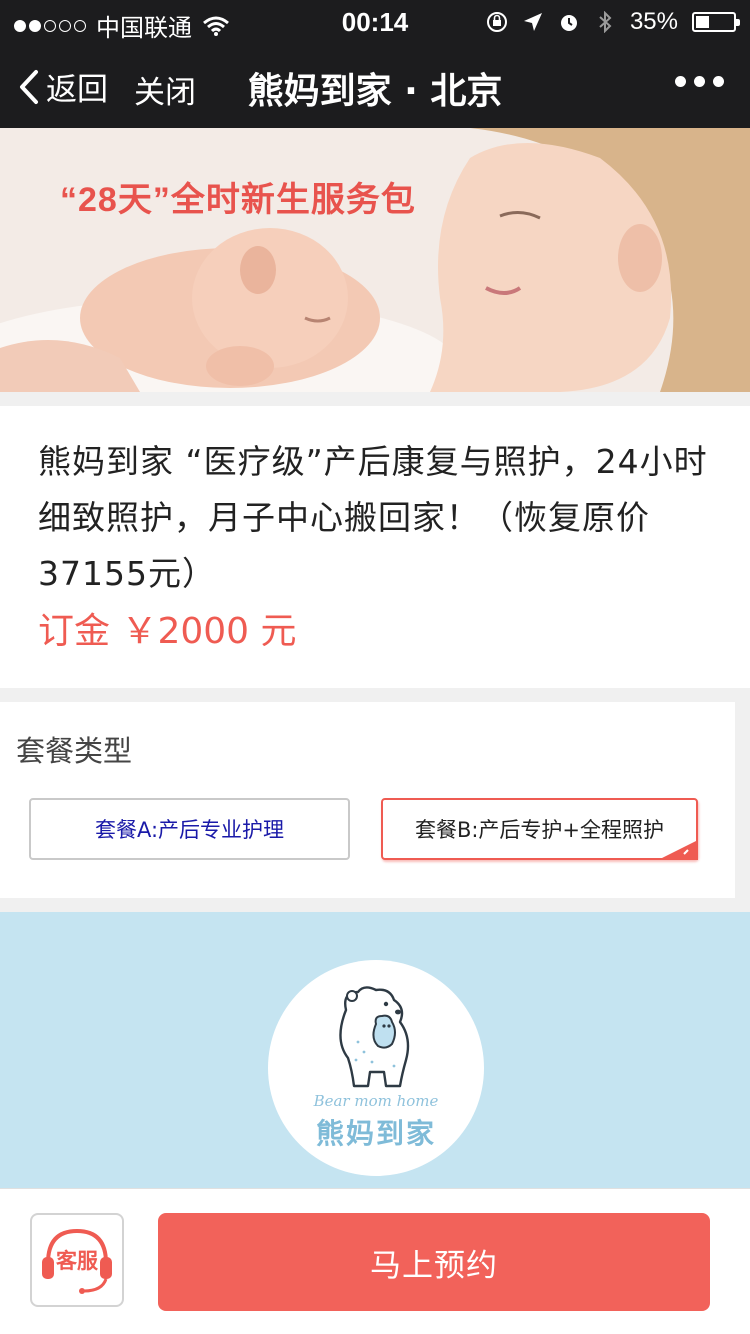  What do you see at coordinates (716, 22) in the screenshot?
I see `battery-icon` at bounding box center [716, 22].